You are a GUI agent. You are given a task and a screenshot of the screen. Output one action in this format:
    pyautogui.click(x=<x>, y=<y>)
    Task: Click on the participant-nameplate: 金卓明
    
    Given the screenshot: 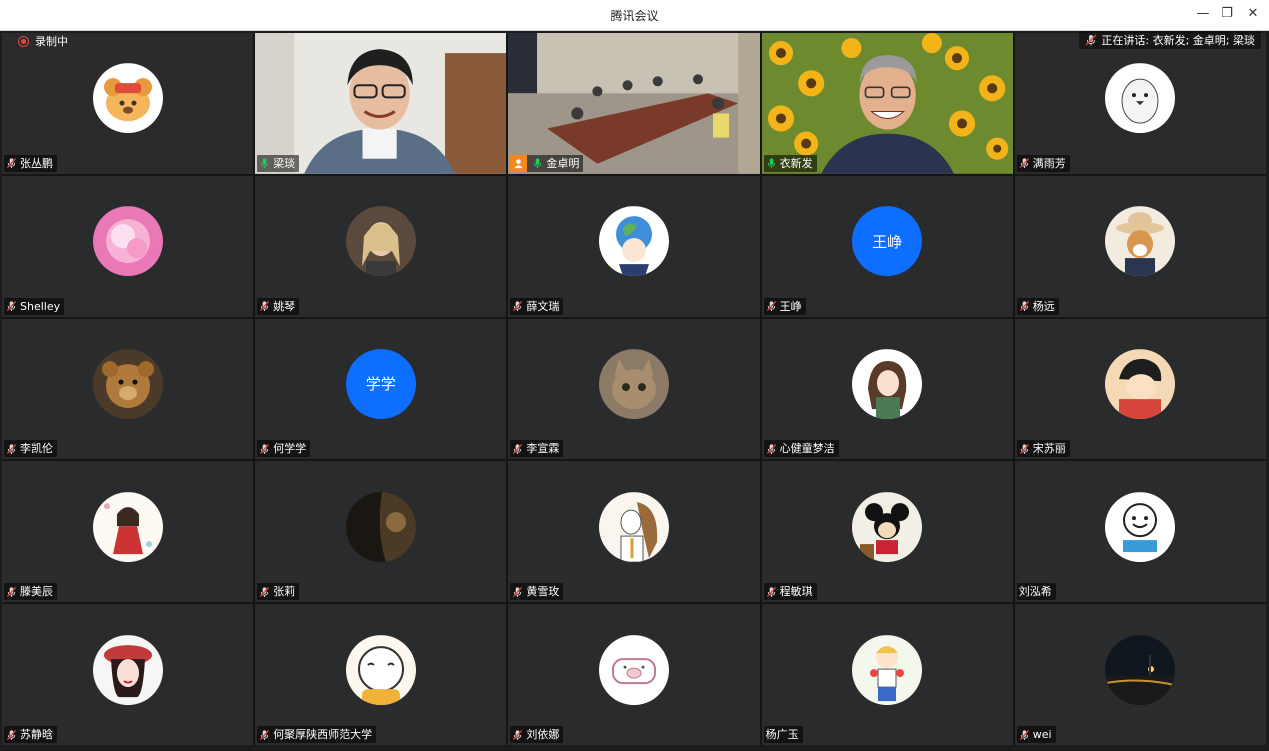 What is the action you would take?
    pyautogui.click(x=547, y=163)
    